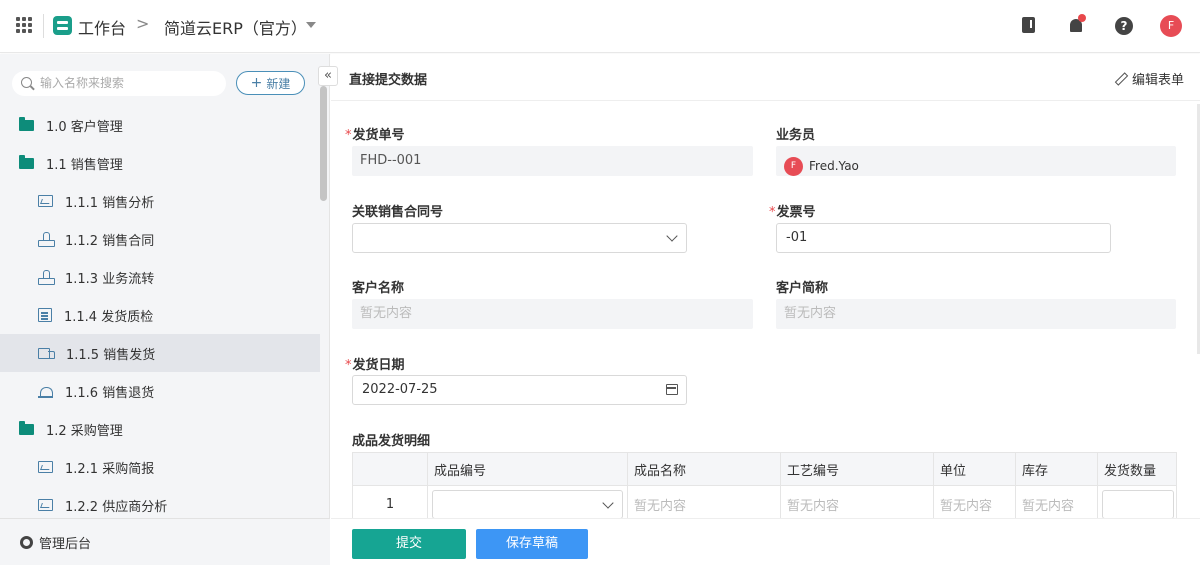  I want to click on sidebar-item-label: 1.1.2 销售合同, so click(110, 241).